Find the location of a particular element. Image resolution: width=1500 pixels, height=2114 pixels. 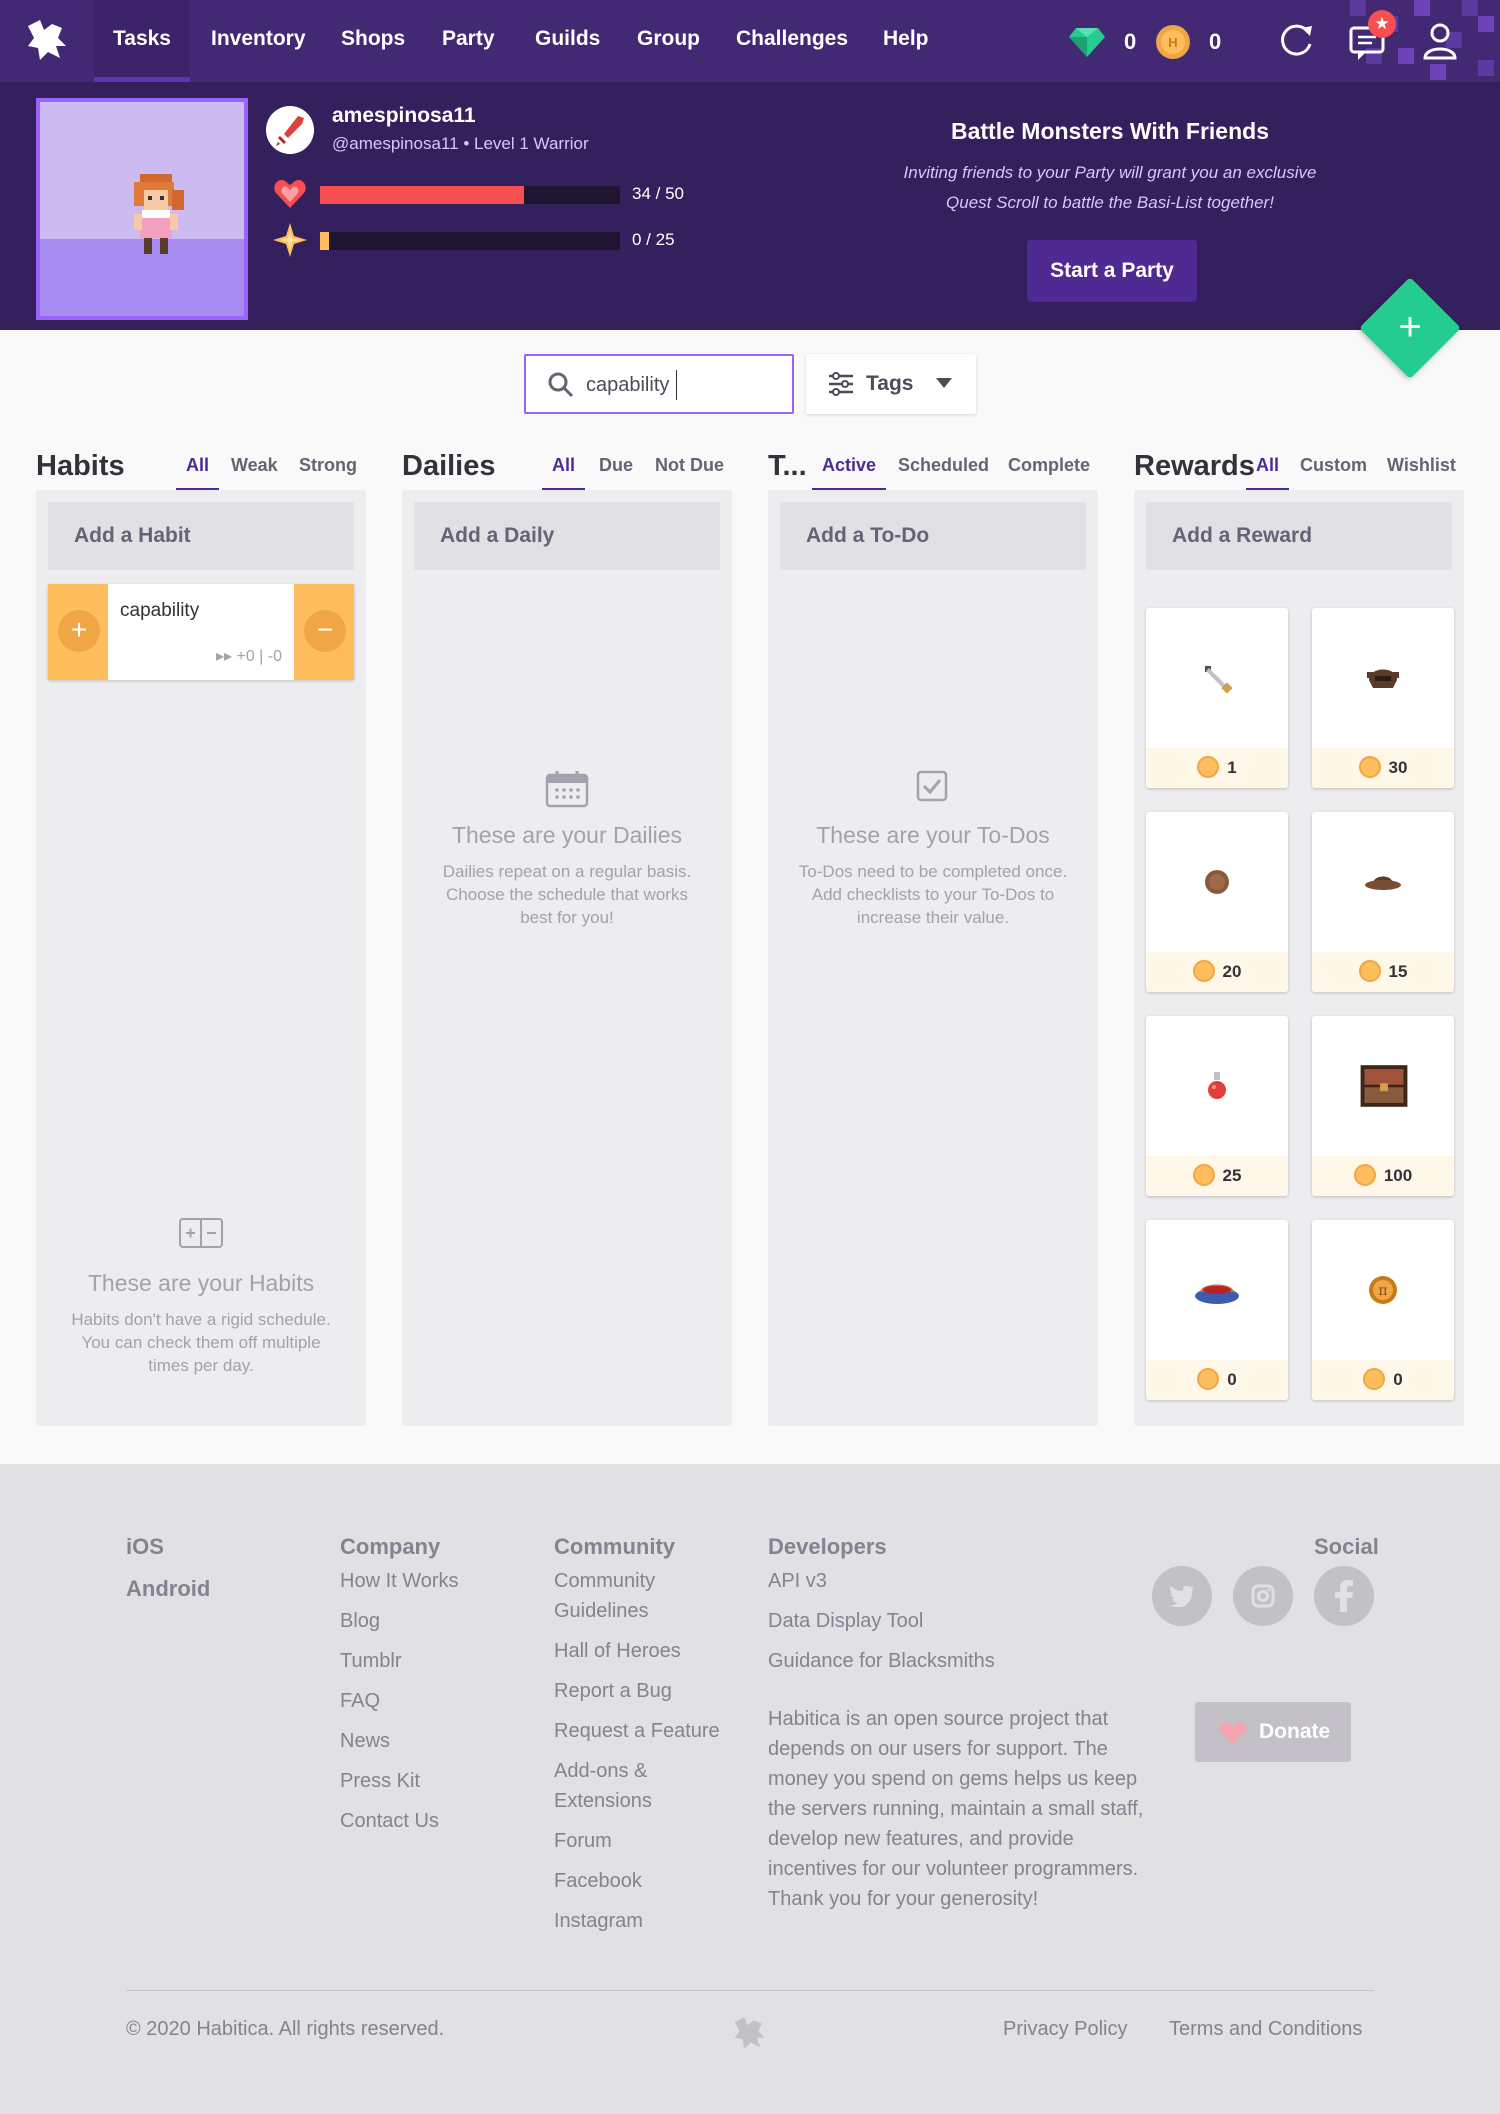

user-level: Level 1 Warrior is located at coordinates (531, 143).